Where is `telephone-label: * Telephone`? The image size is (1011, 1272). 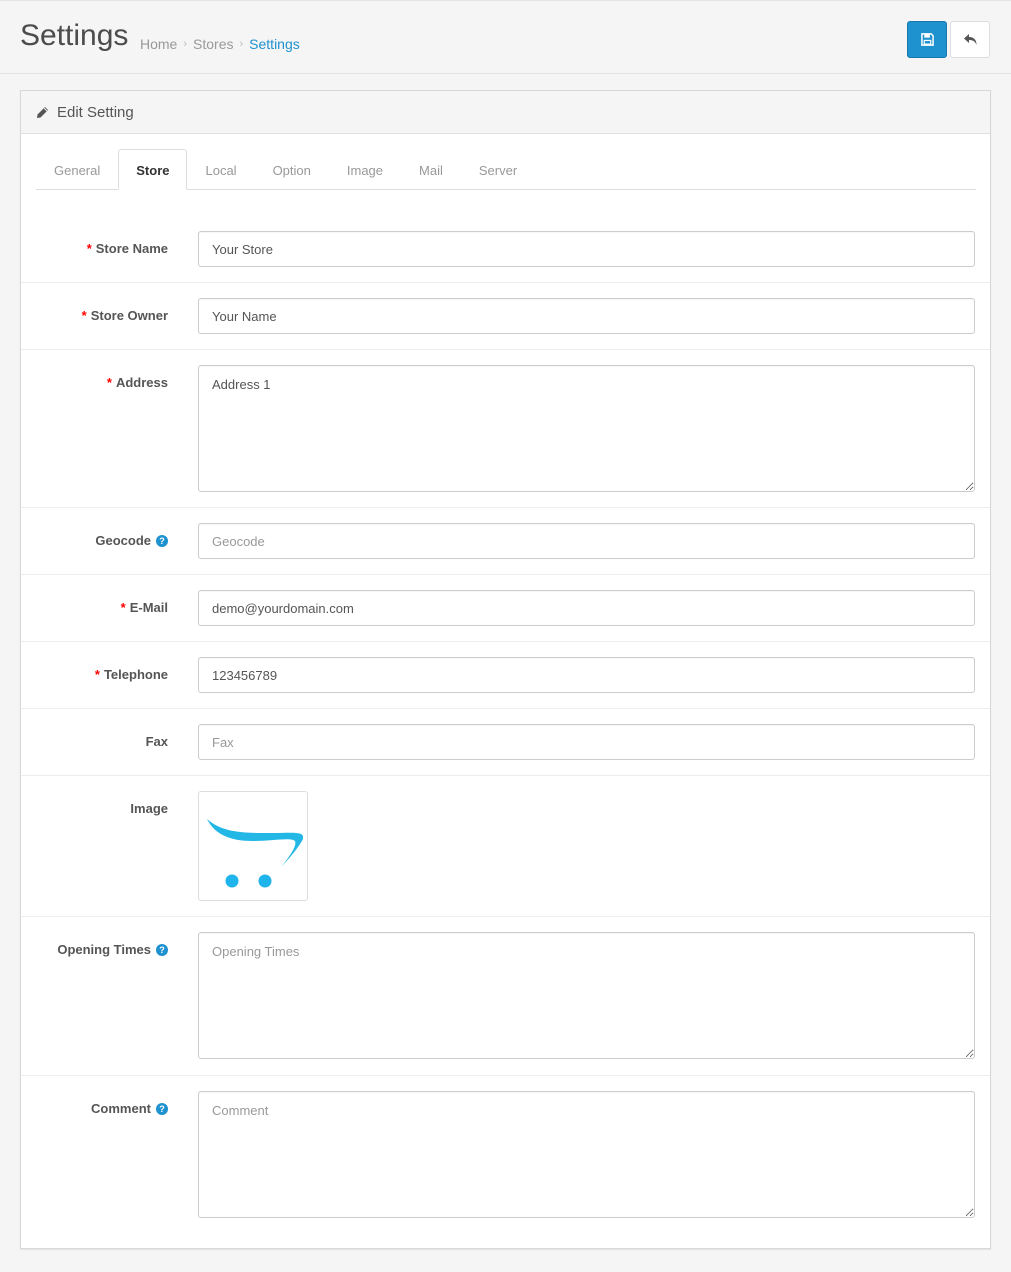 telephone-label: * Telephone is located at coordinates (131, 674).